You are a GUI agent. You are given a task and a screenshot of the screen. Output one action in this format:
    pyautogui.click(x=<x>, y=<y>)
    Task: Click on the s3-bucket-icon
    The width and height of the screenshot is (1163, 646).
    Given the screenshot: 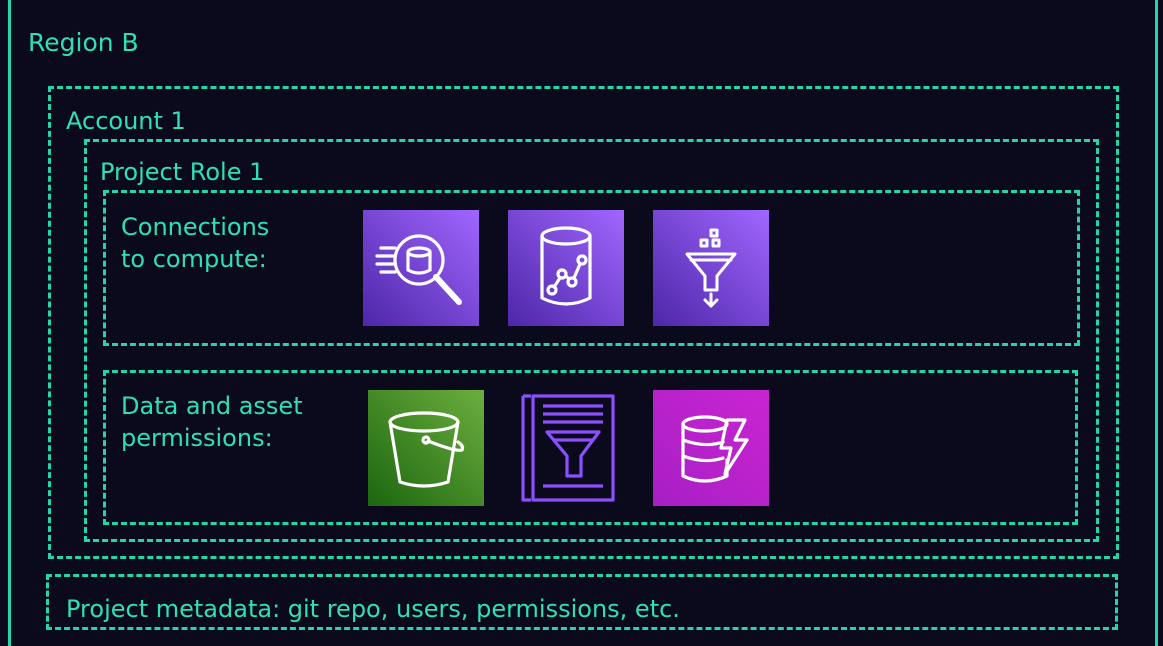 What is the action you would take?
    pyautogui.click(x=426, y=448)
    